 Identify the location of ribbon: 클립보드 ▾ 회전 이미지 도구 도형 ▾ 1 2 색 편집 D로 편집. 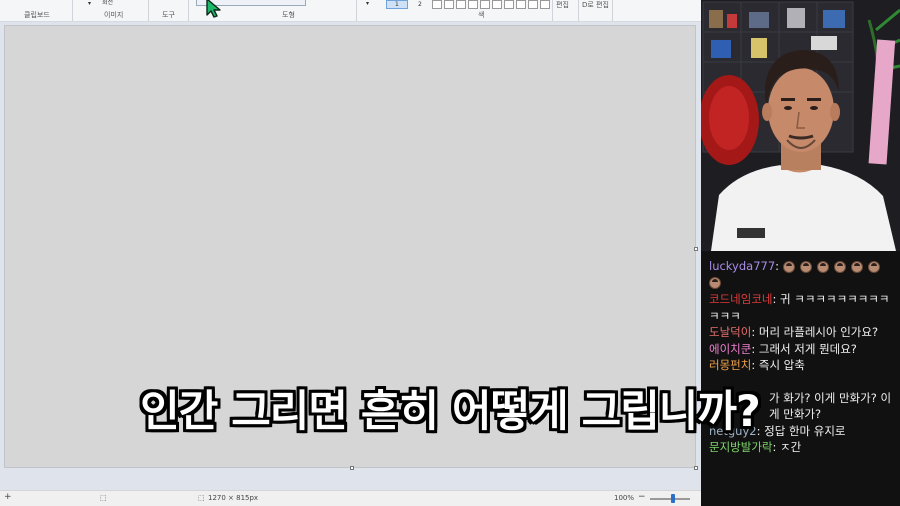
(350, 11).